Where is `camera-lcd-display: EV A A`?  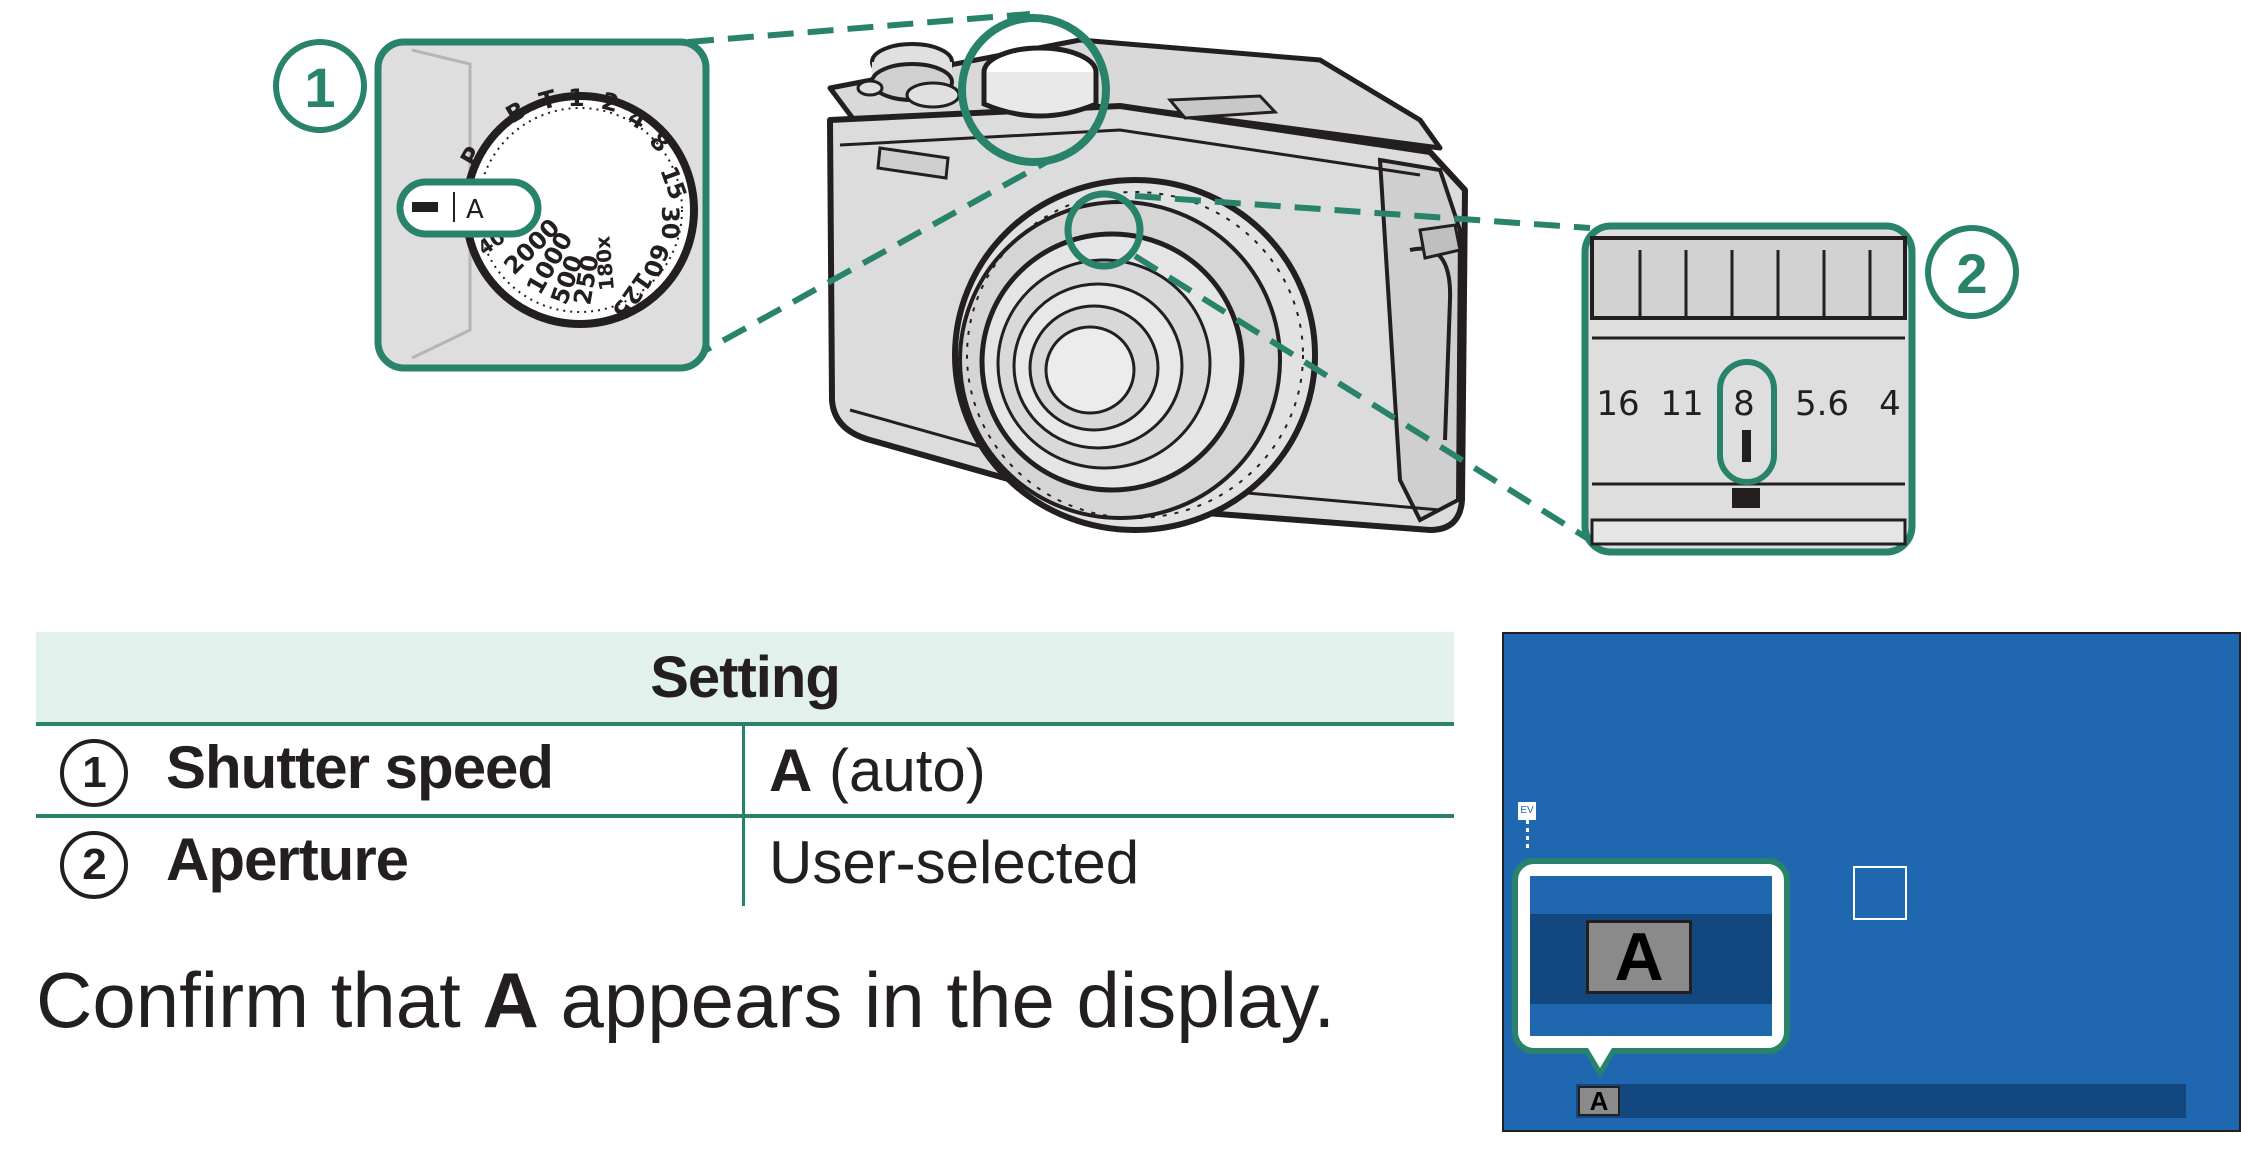 camera-lcd-display: EV A A is located at coordinates (1871, 882).